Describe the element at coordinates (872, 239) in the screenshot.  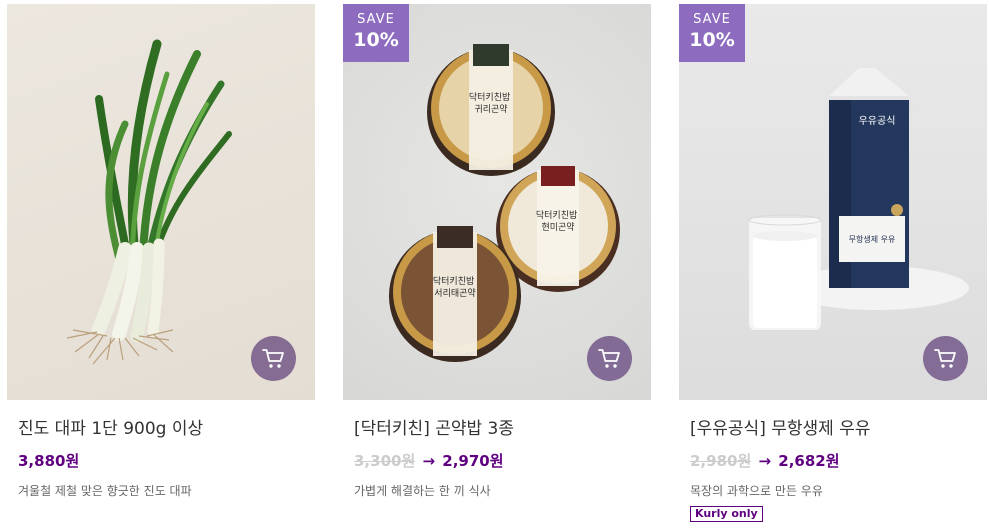
I see `carton-product-text: 무항생제 우유` at that location.